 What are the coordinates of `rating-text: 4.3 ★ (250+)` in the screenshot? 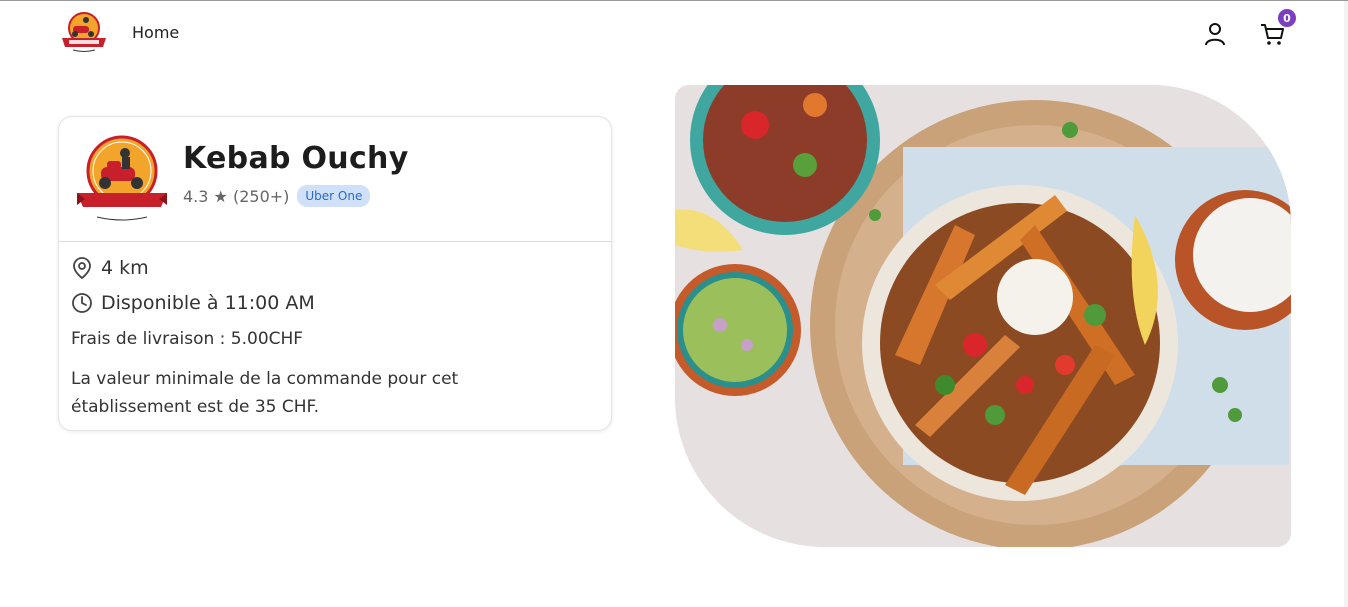 It's located at (236, 196).